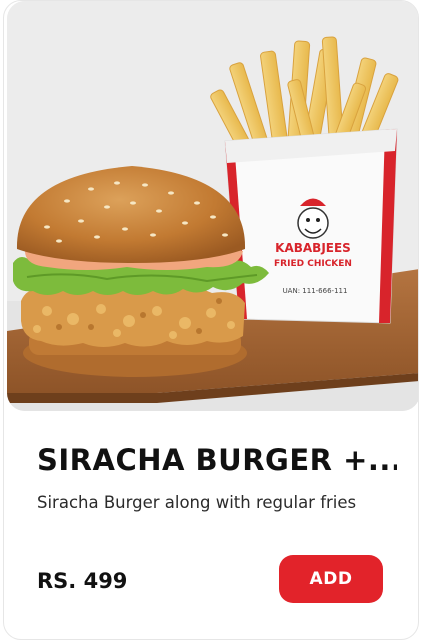  I want to click on add-to-cart-button: ADD, so click(331, 579).